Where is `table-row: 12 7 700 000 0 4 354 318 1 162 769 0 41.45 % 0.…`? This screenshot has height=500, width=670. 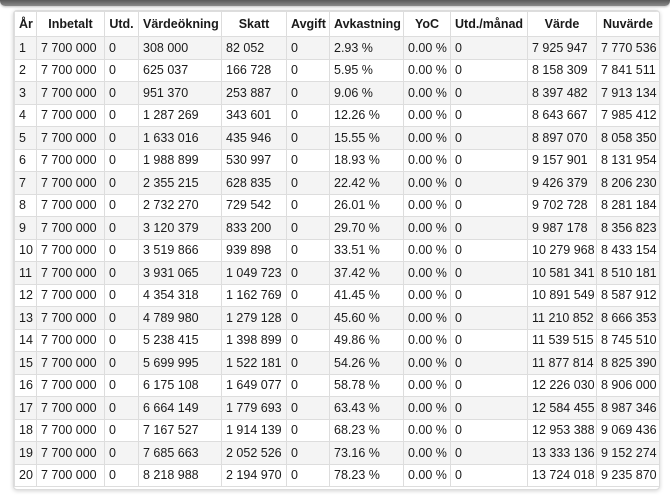
table-row: 12 7 700 000 0 4 354 318 1 162 769 0 41.45 % 0.… is located at coordinates (336, 295).